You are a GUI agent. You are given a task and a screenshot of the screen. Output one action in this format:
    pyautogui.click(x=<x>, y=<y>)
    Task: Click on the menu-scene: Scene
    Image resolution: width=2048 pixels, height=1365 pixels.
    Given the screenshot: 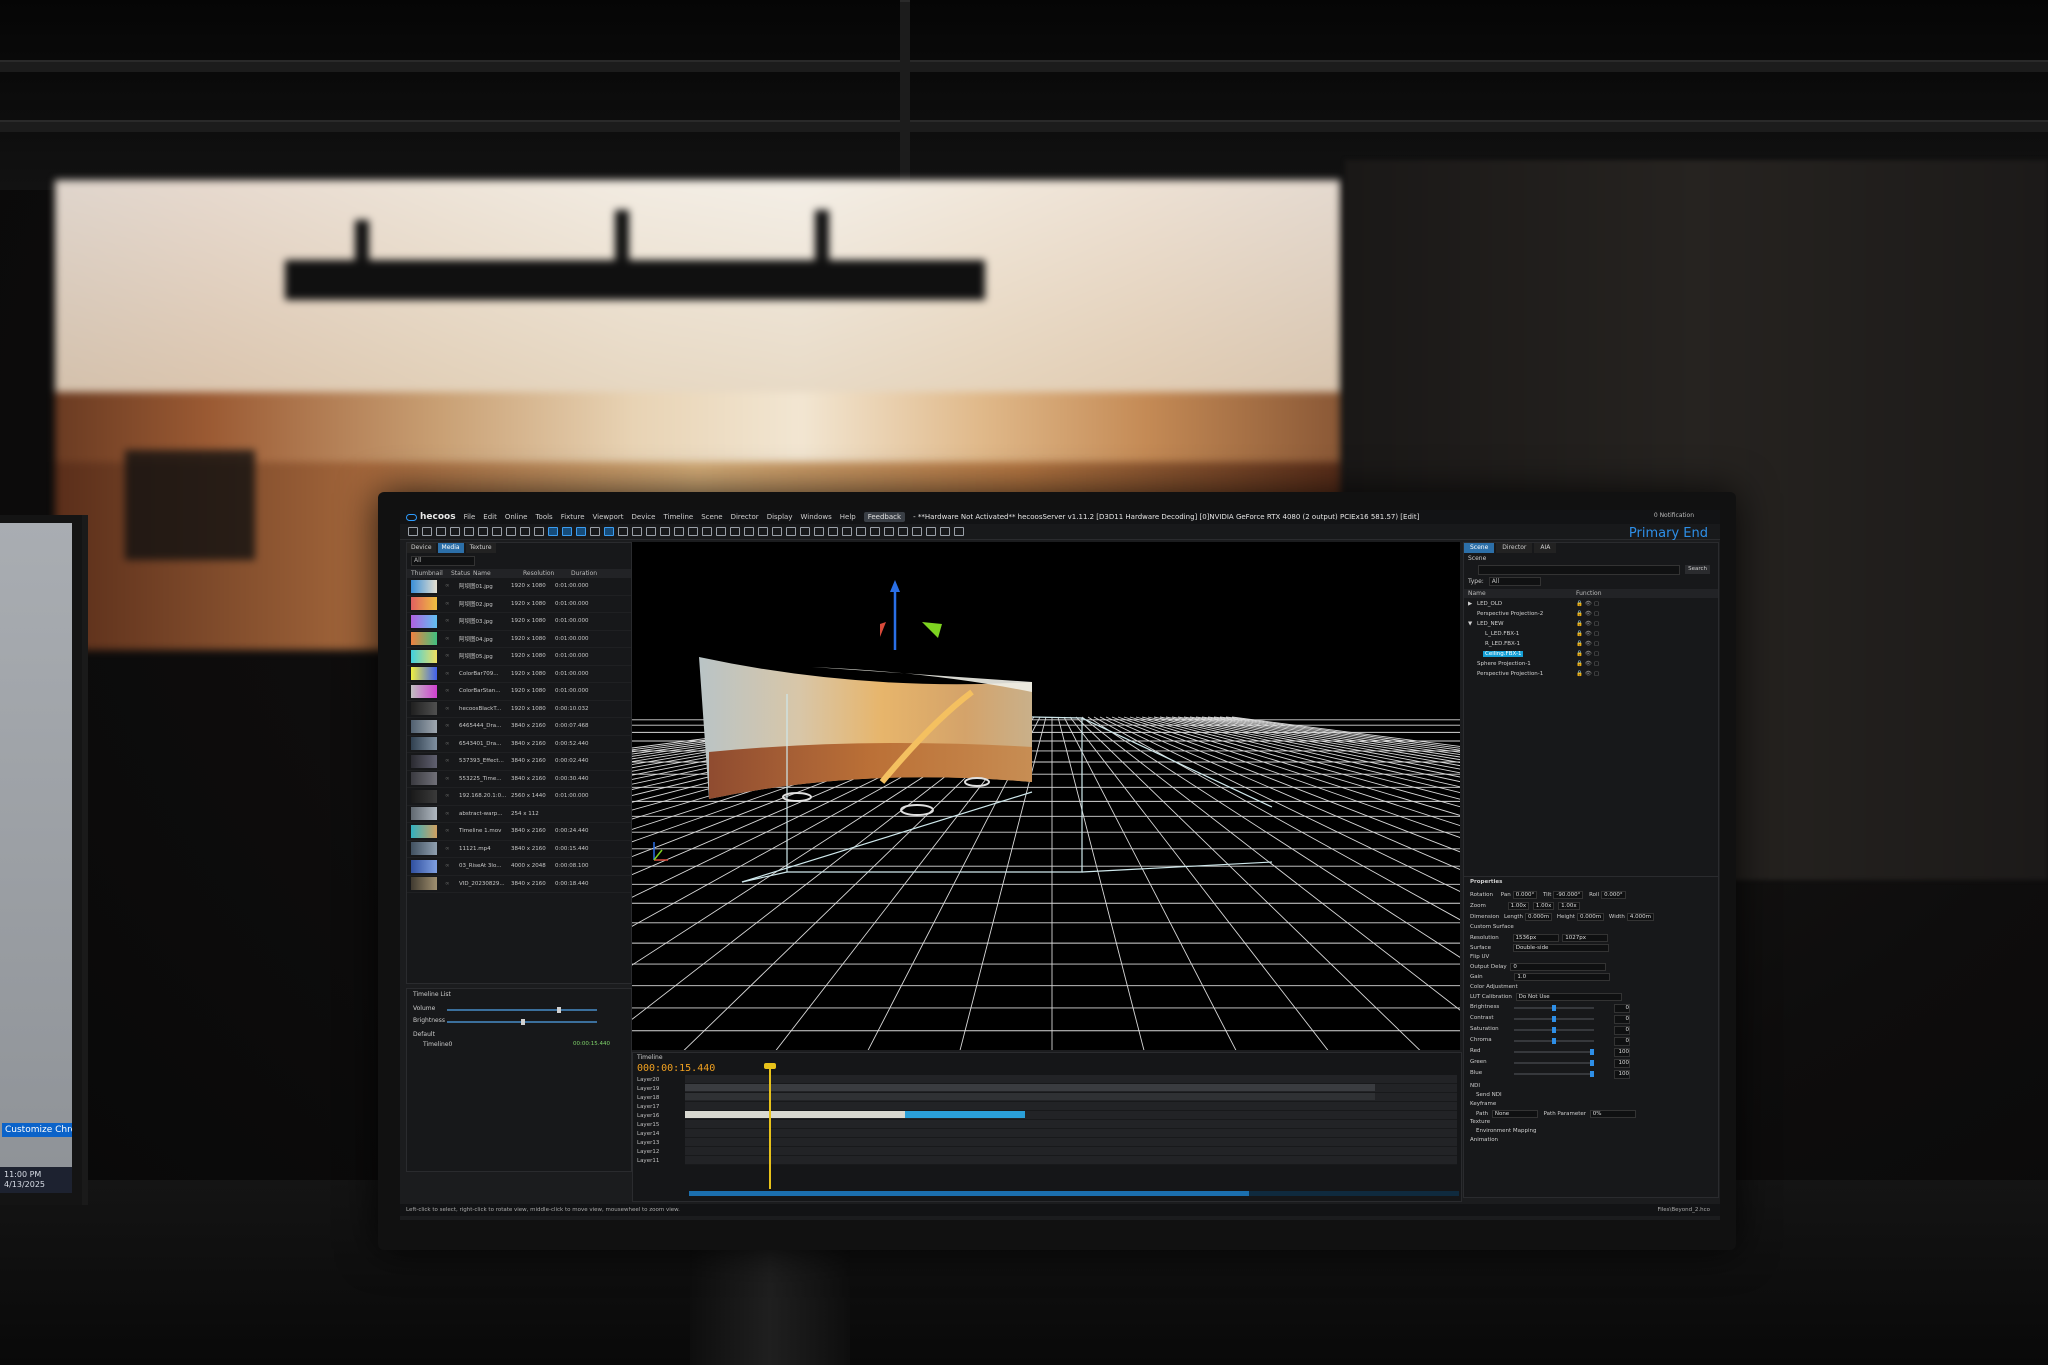 What is the action you would take?
    pyautogui.click(x=711, y=517)
    